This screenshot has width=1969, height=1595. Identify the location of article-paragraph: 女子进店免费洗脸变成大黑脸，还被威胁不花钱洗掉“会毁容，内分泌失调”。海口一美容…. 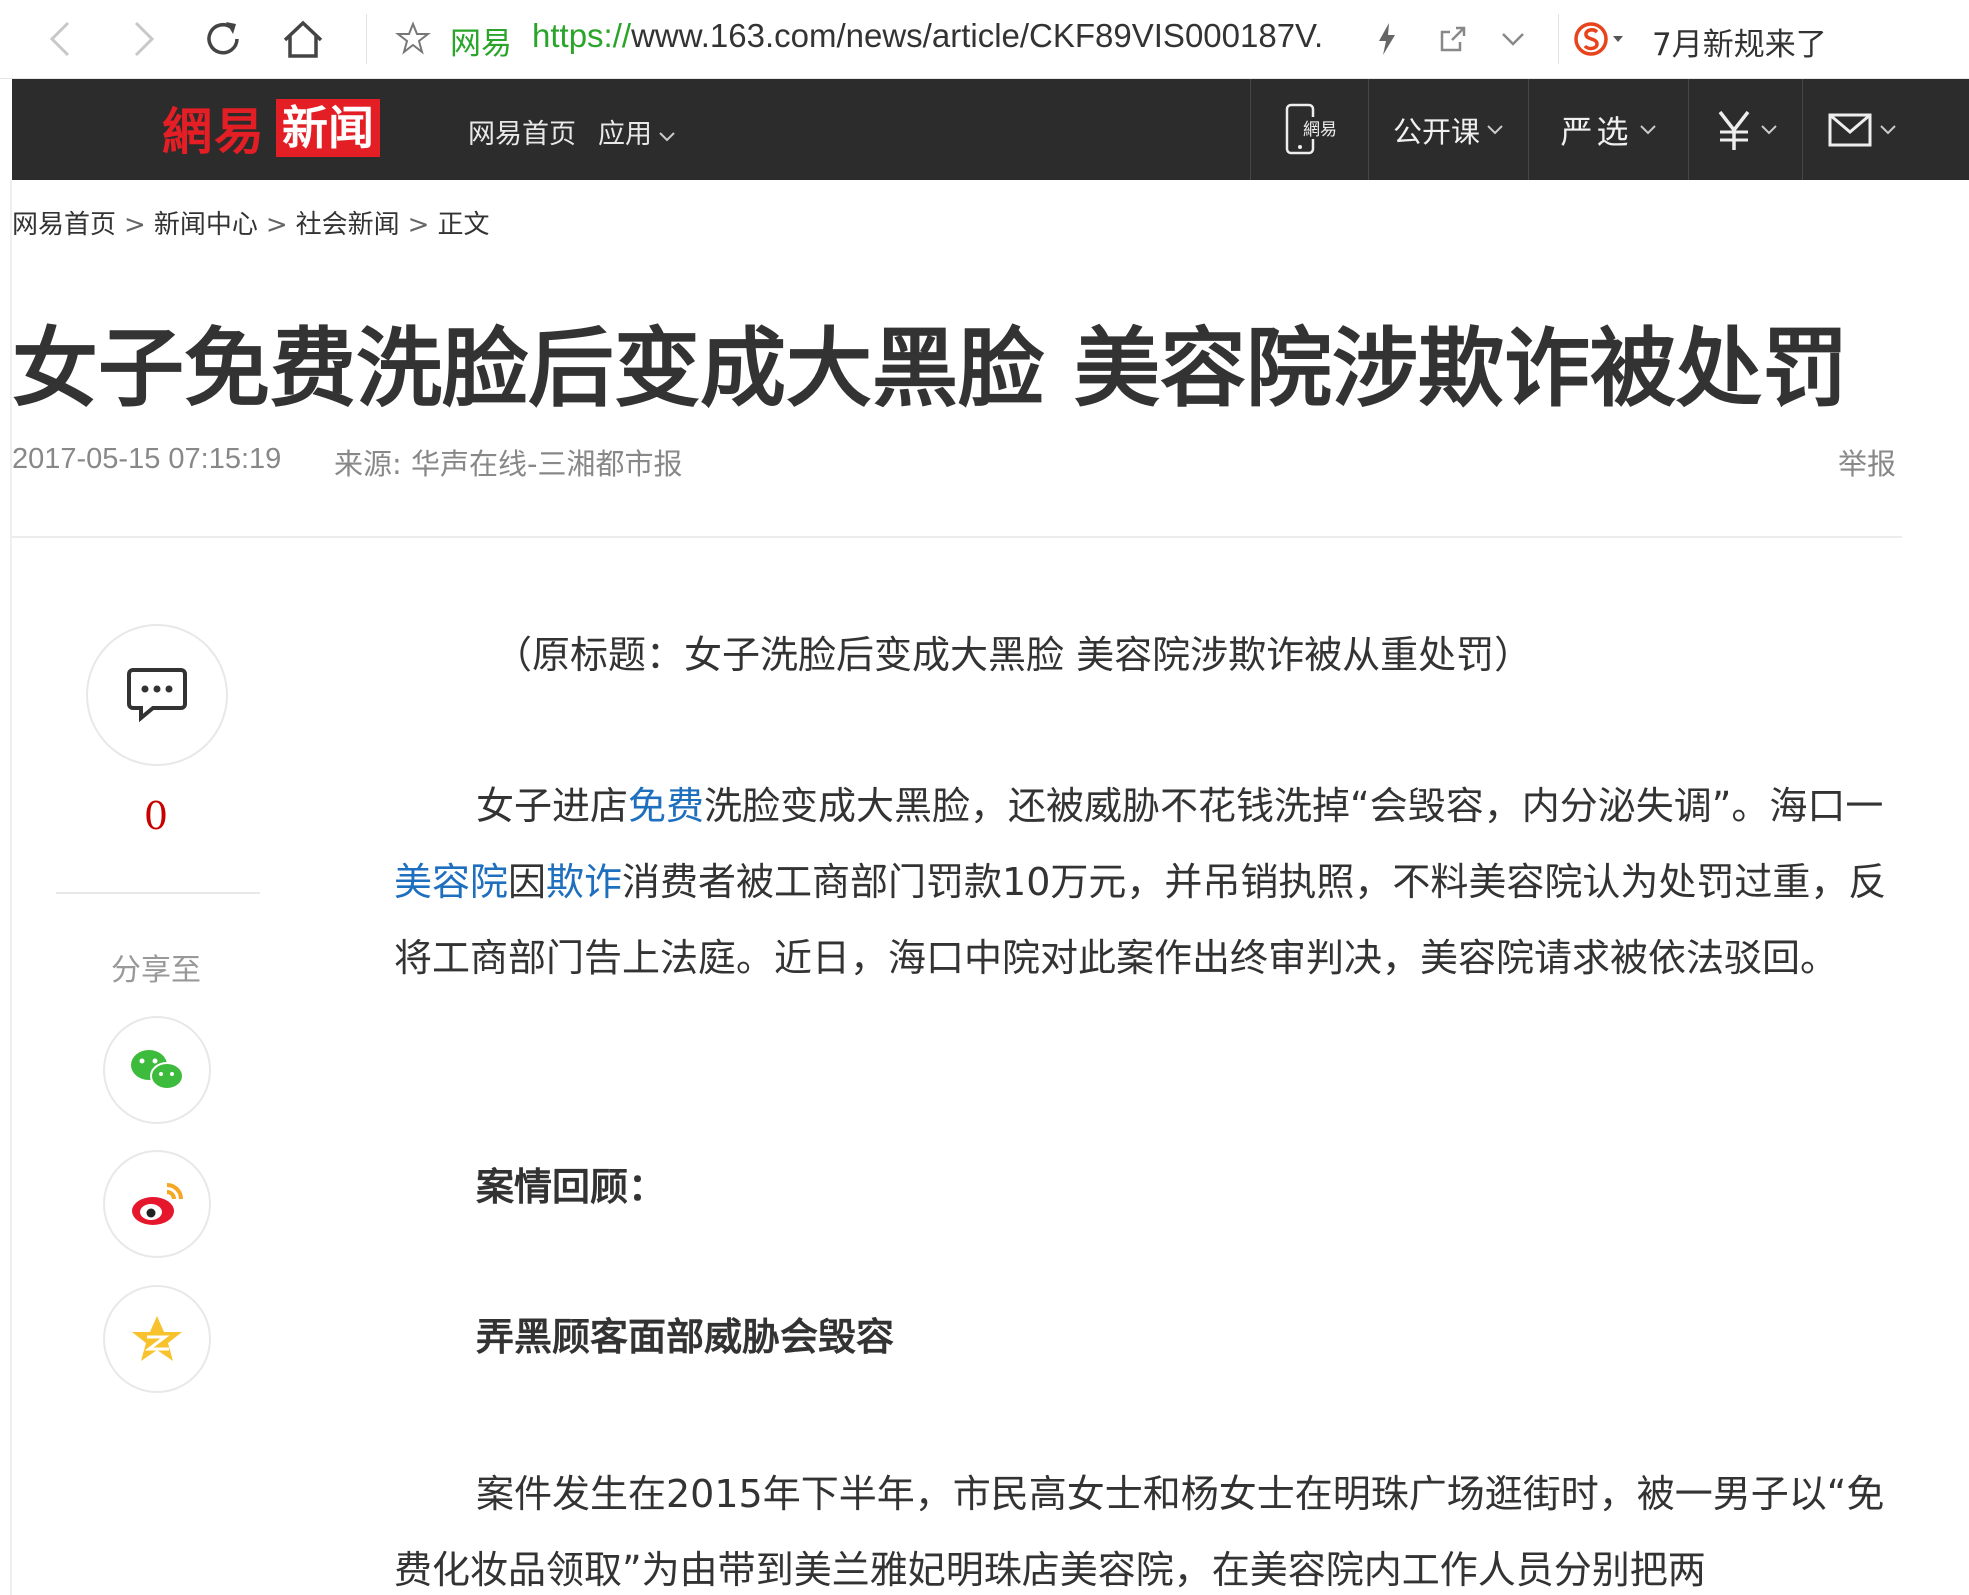
(1148, 882).